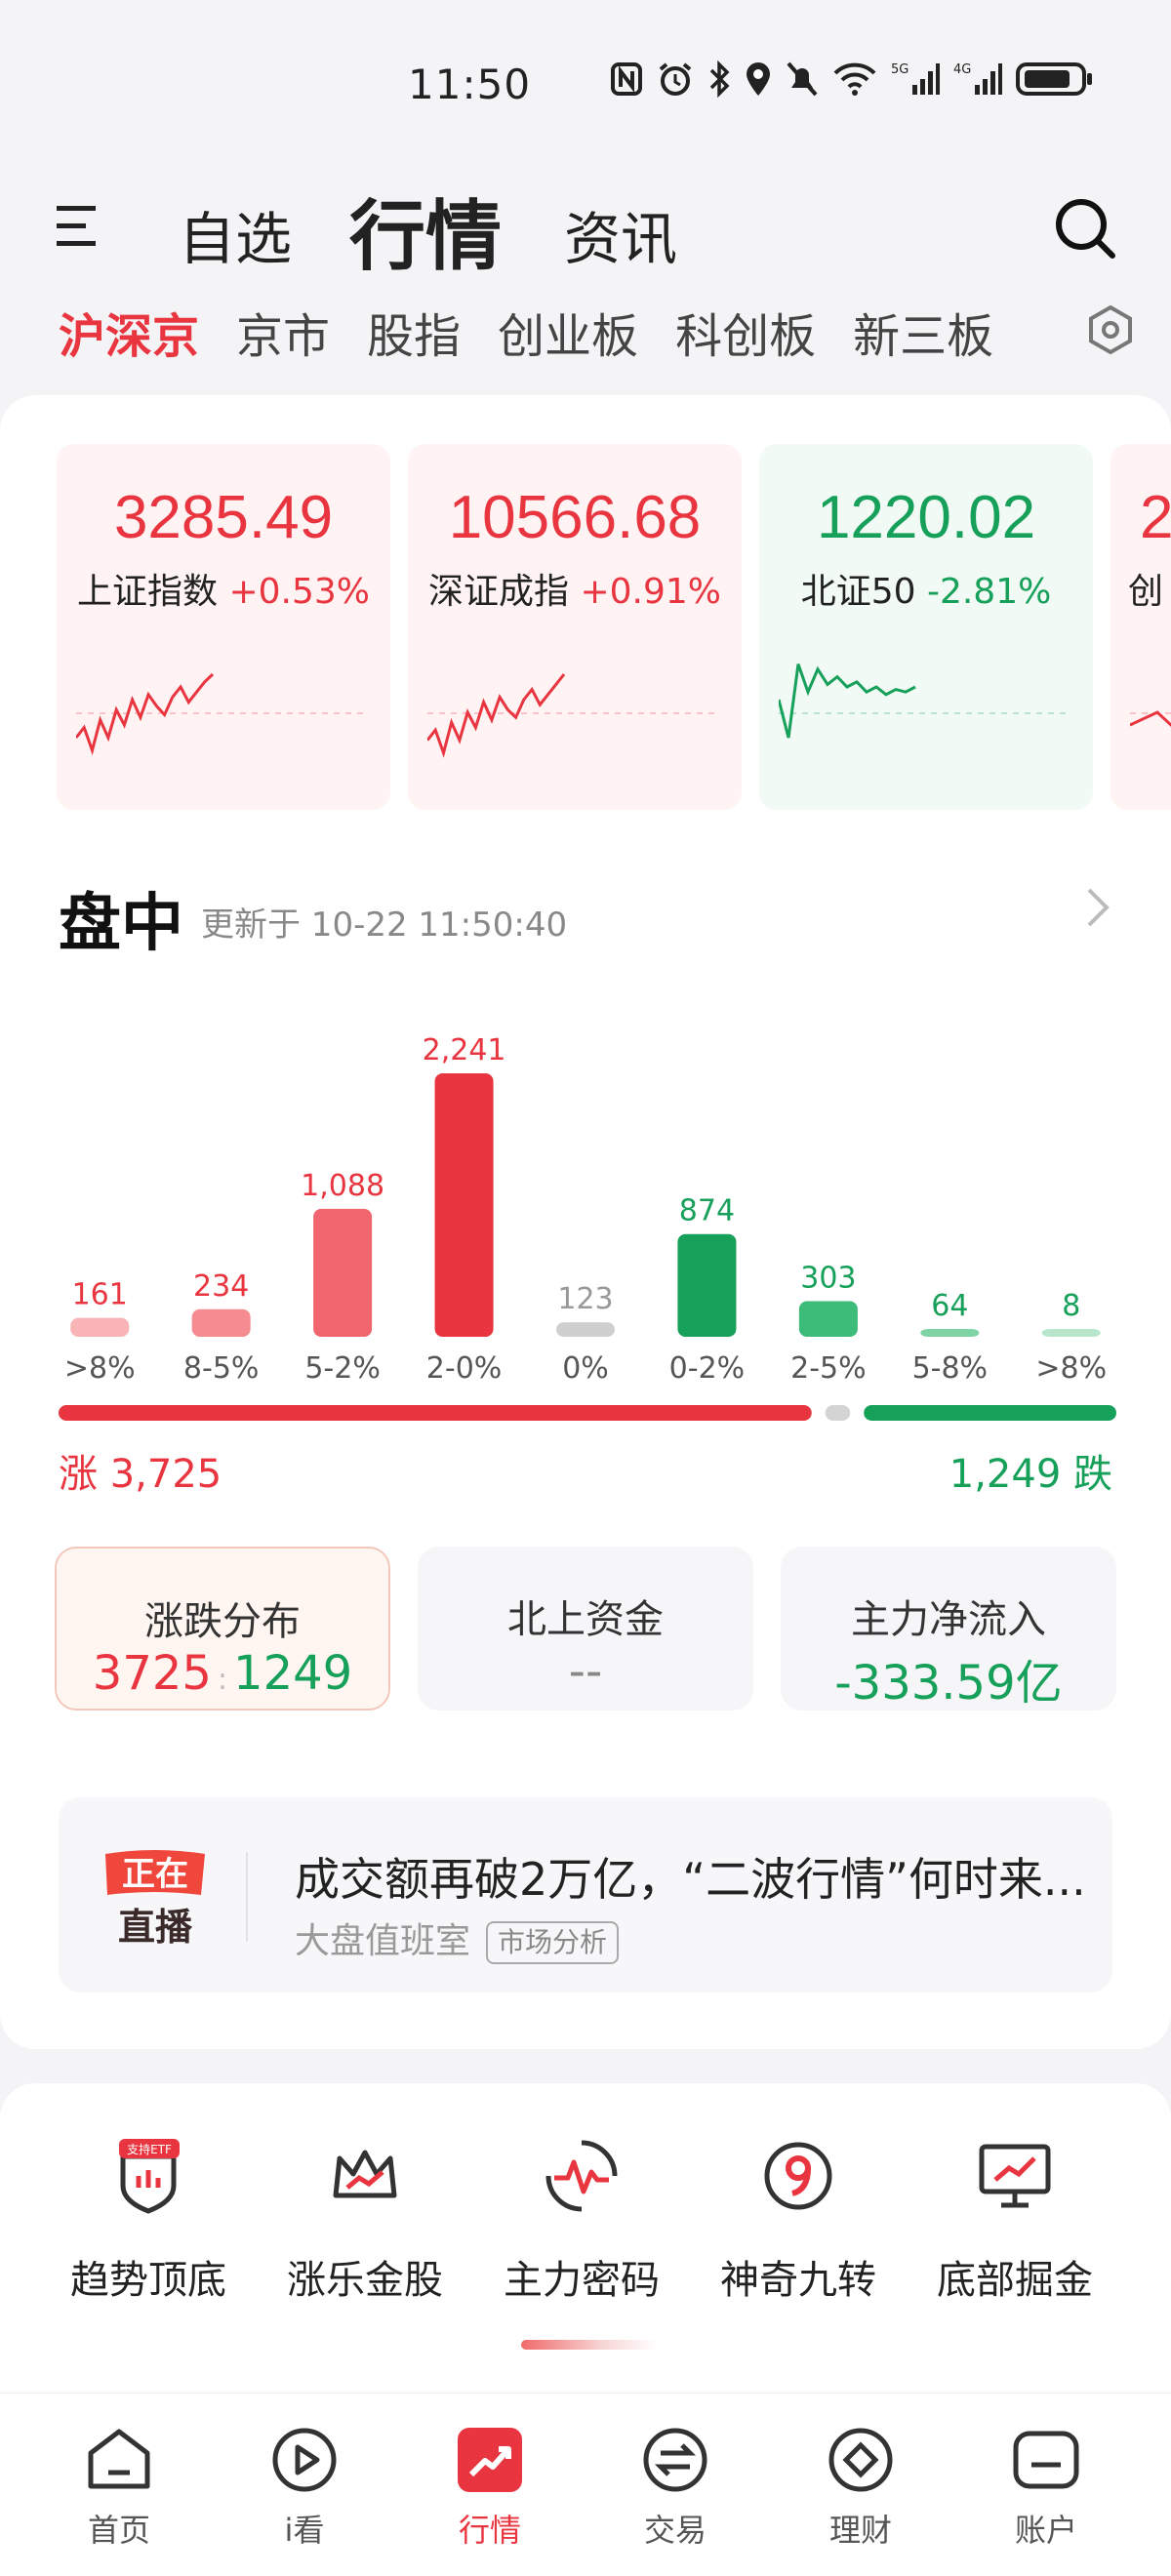 The width and height of the screenshot is (1171, 2576). I want to click on index-value: 2, so click(1155, 517).